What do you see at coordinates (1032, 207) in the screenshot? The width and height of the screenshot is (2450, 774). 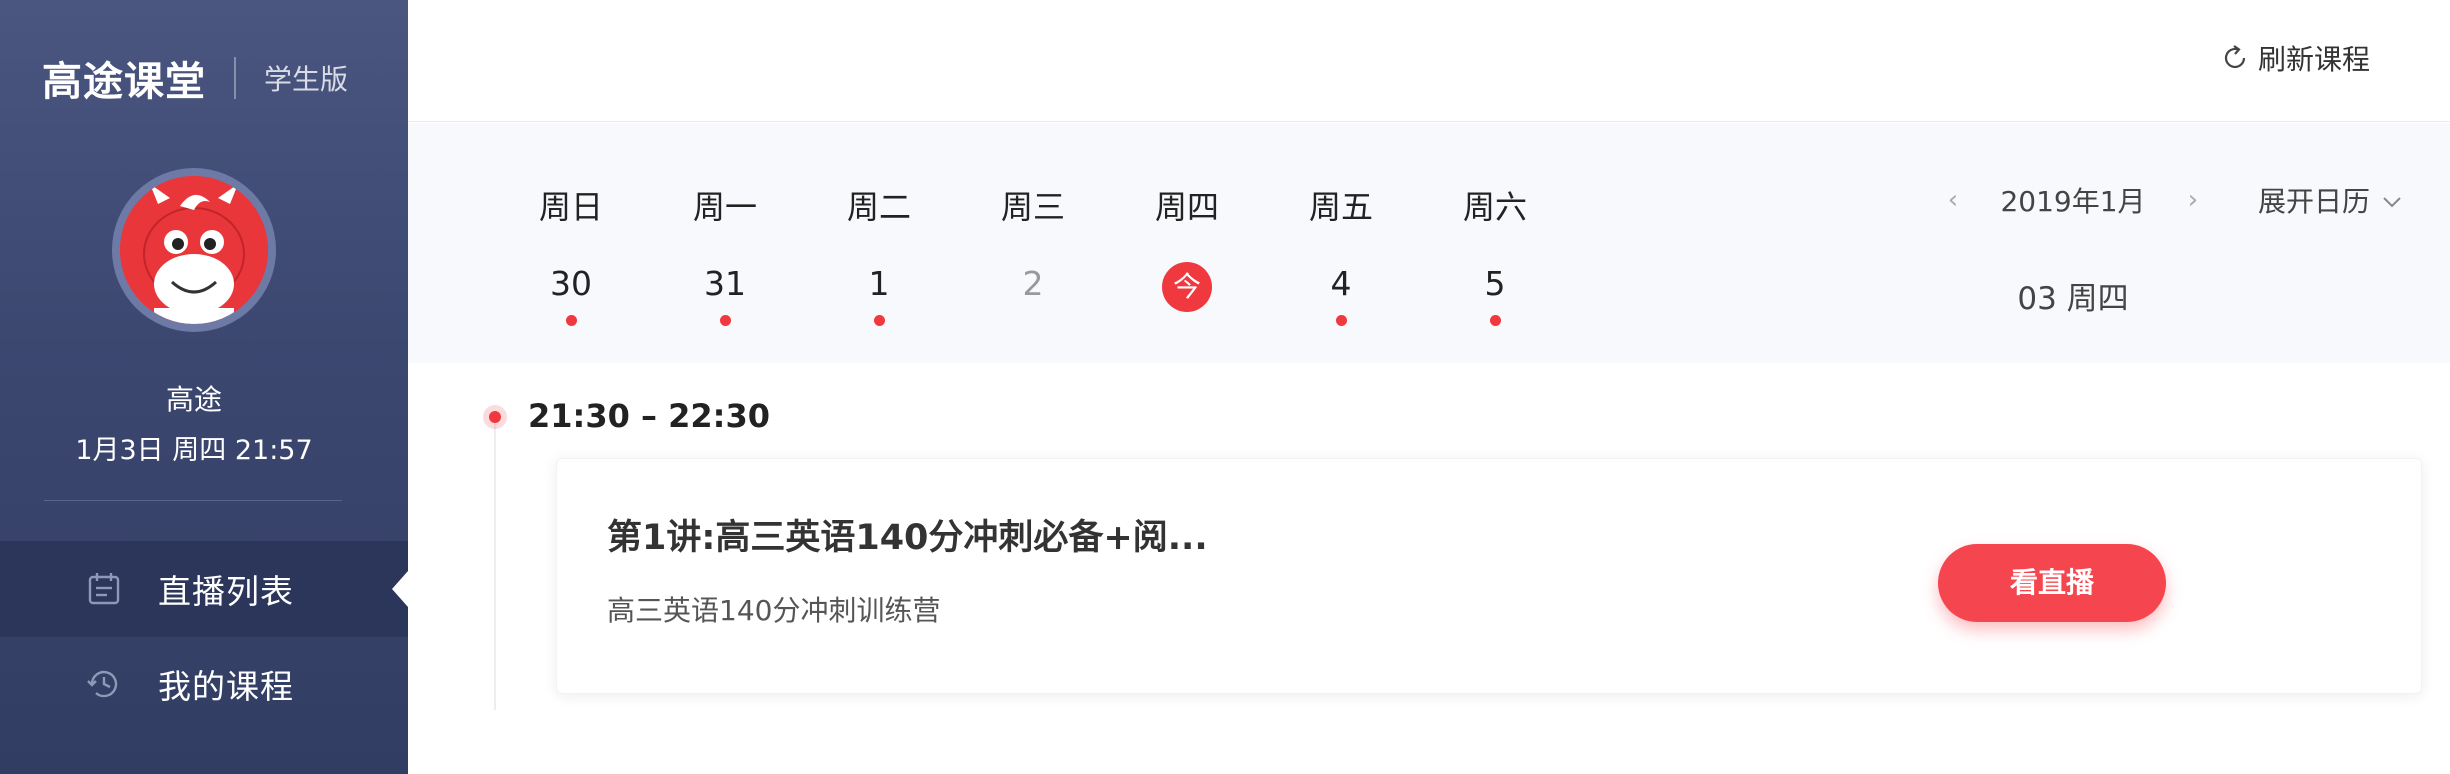 I see `day-name: 周三` at bounding box center [1032, 207].